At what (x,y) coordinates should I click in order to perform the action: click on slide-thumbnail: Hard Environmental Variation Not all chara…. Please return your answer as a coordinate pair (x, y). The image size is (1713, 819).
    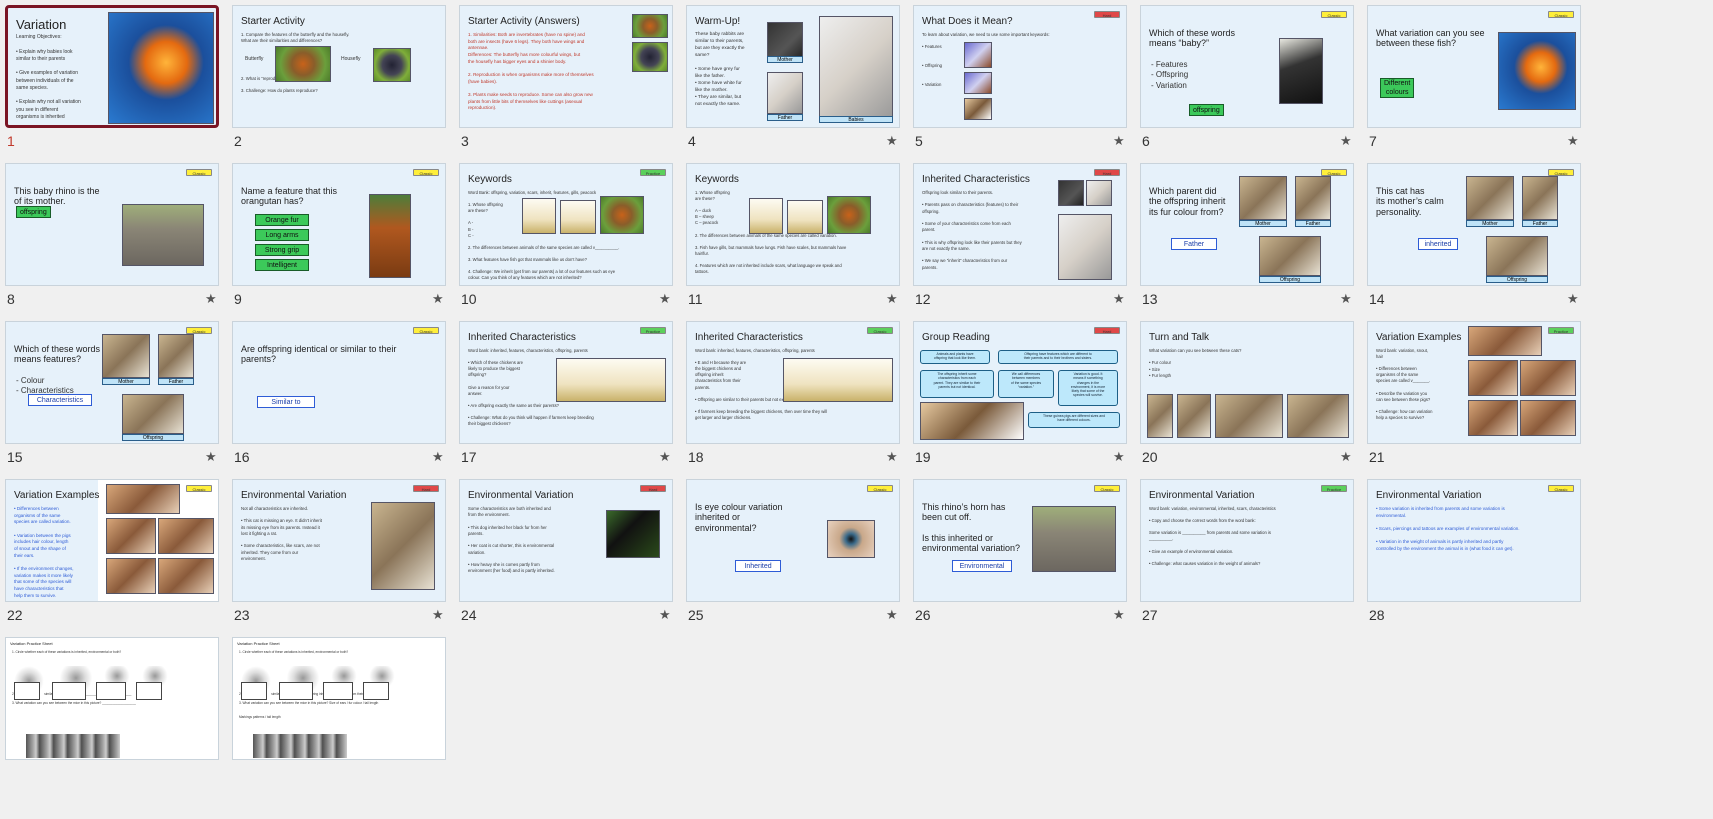
    Looking at the image, I should click on (339, 540).